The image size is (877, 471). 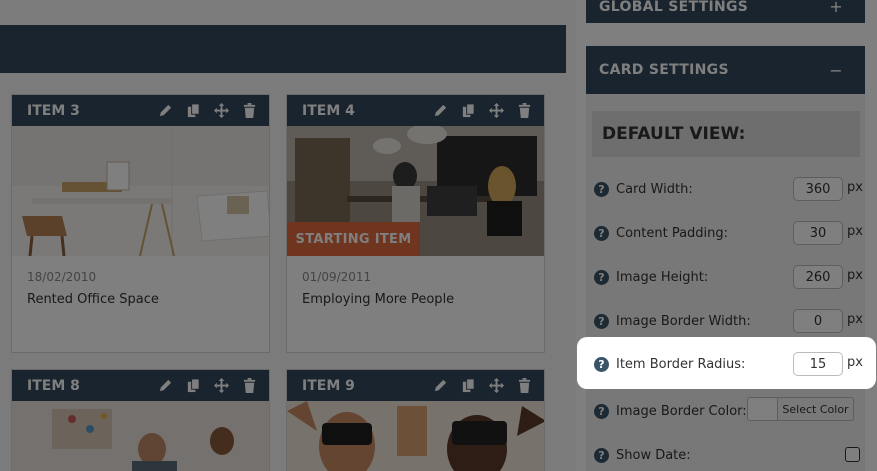 What do you see at coordinates (140, 385) in the screenshot?
I see `item-header: ITEM 8` at bounding box center [140, 385].